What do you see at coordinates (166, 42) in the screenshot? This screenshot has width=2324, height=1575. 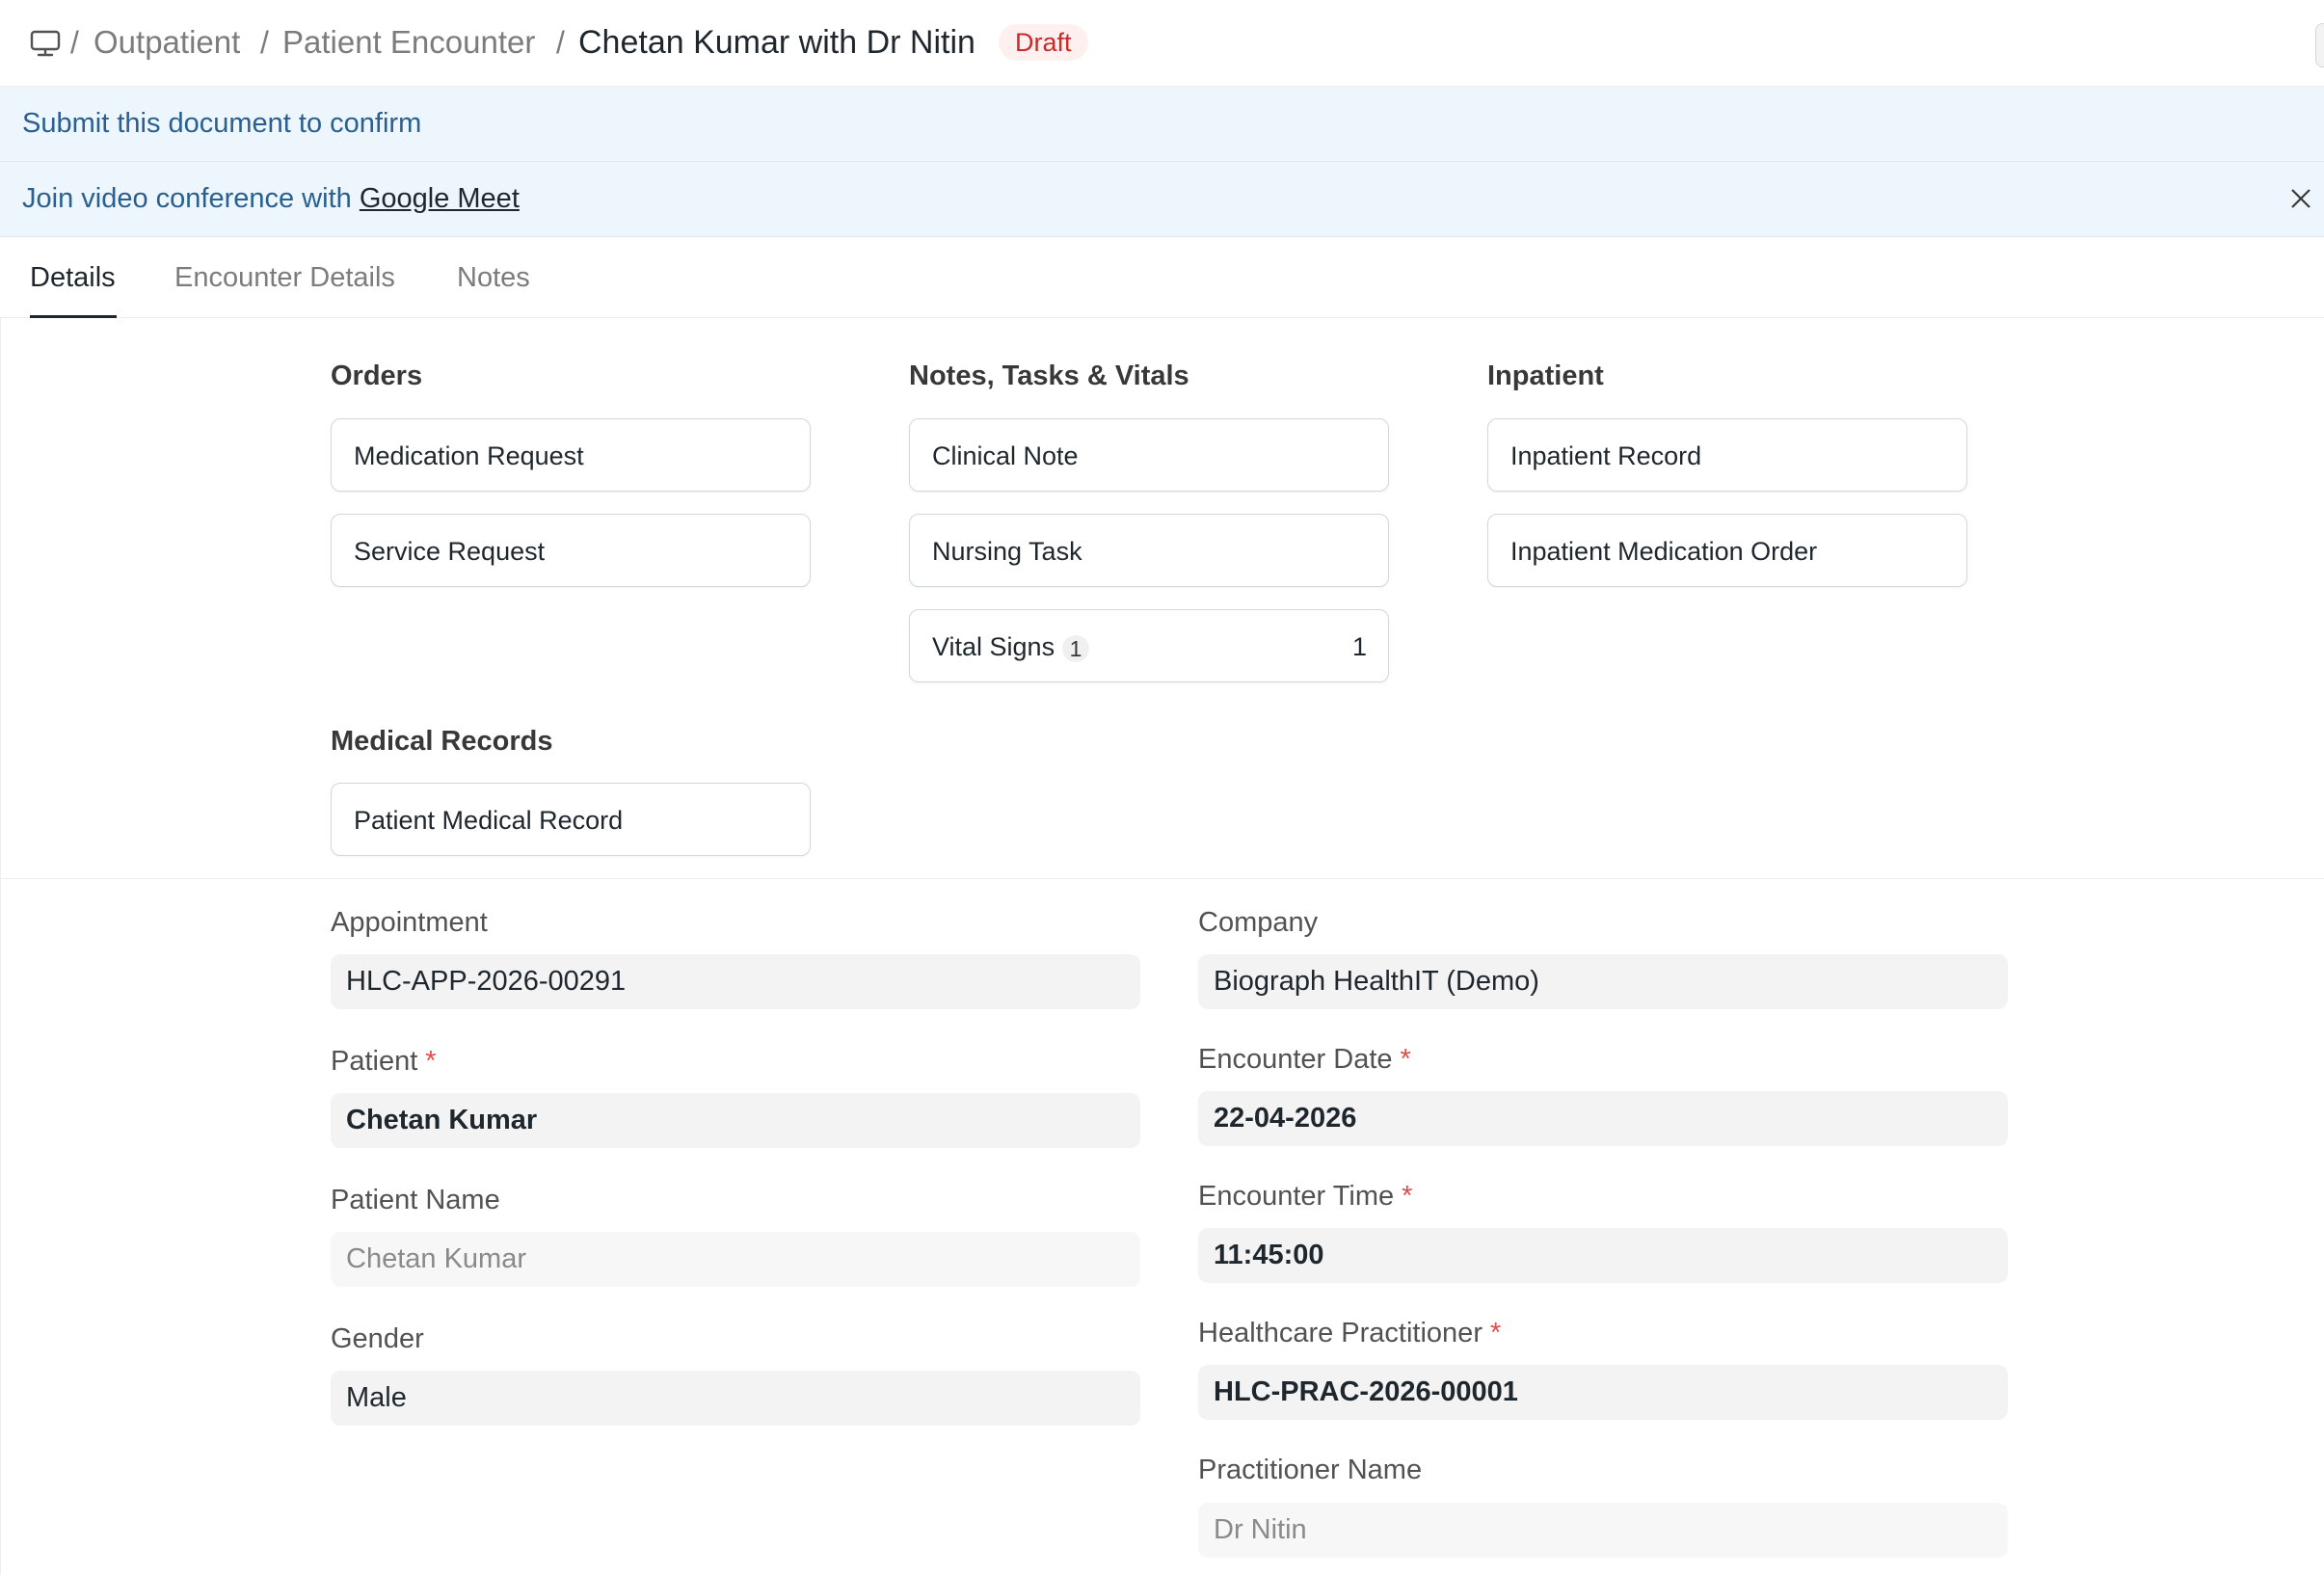 I see `breadcrumb-outpatient: Outpatient` at bounding box center [166, 42].